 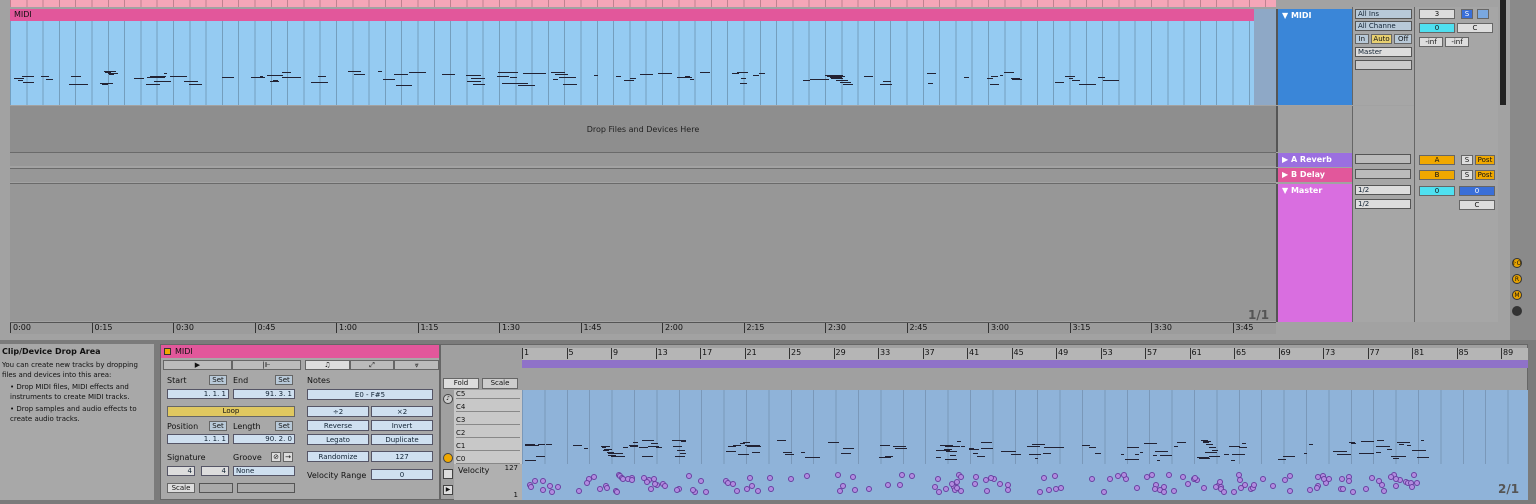 I want to click on lane-expand-icon: ▶, so click(x=448, y=490).